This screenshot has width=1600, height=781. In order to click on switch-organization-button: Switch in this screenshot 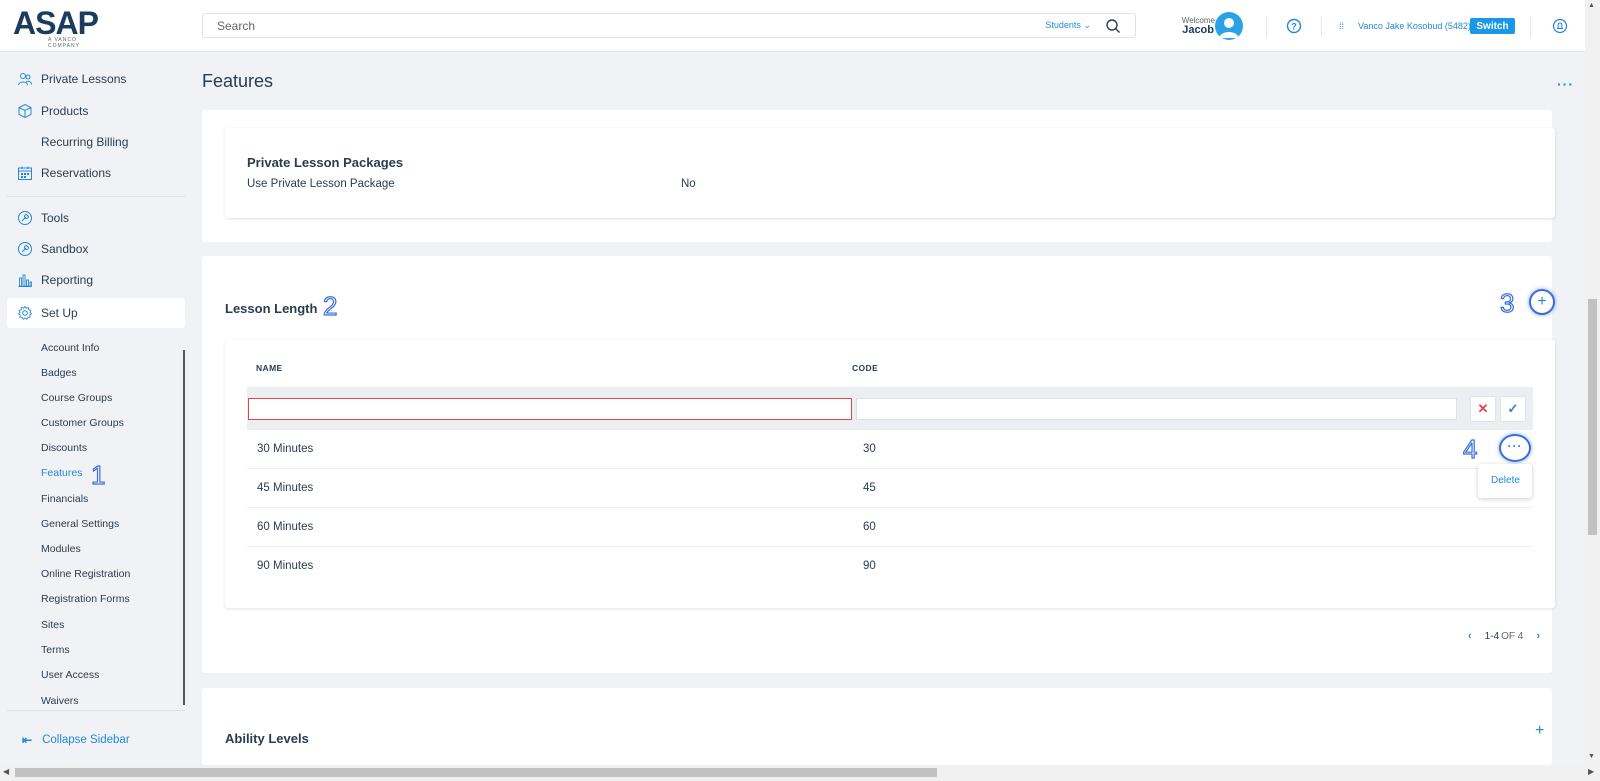, I will do `click(1492, 26)`.